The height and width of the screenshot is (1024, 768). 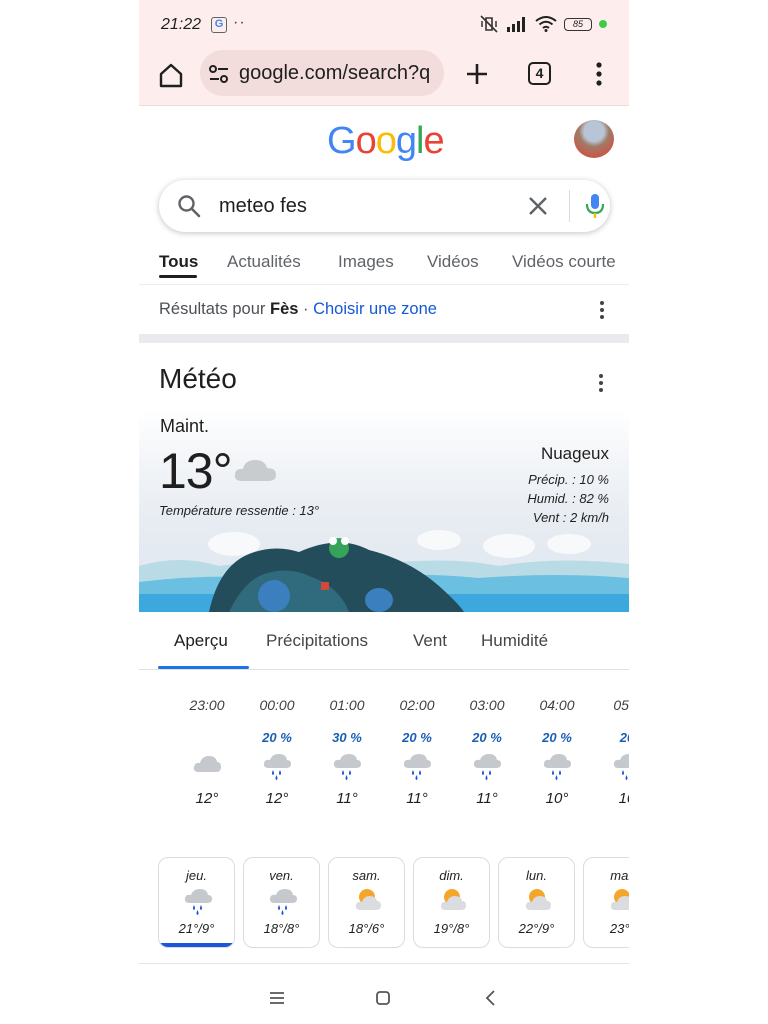 What do you see at coordinates (451, 875) in the screenshot?
I see `day-name: dim.` at bounding box center [451, 875].